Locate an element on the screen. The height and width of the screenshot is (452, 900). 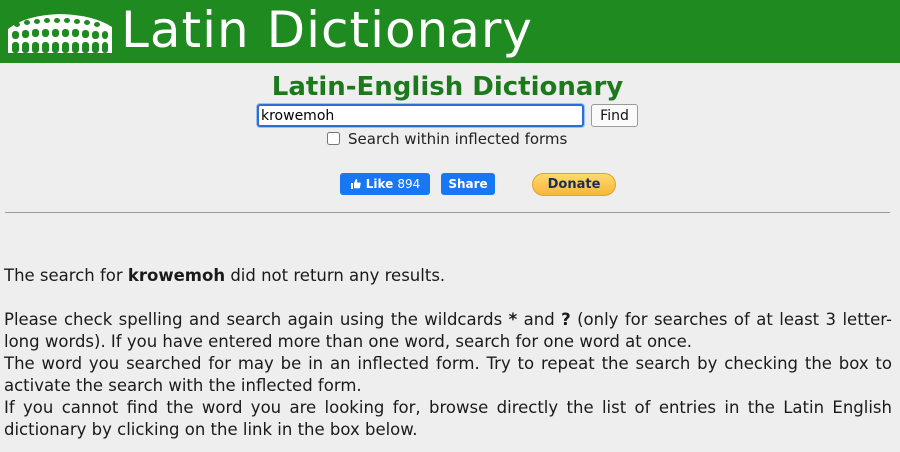
inflected-forms-option: Search within inflected forms is located at coordinates (447, 139).